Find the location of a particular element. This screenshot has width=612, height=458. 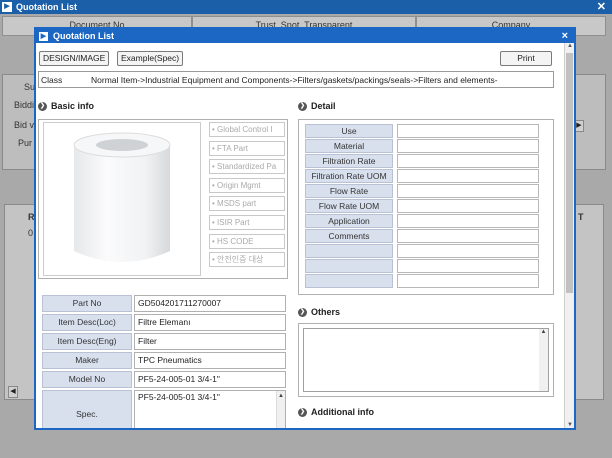

scroll-up-icon: ▲ is located at coordinates (570, 46).